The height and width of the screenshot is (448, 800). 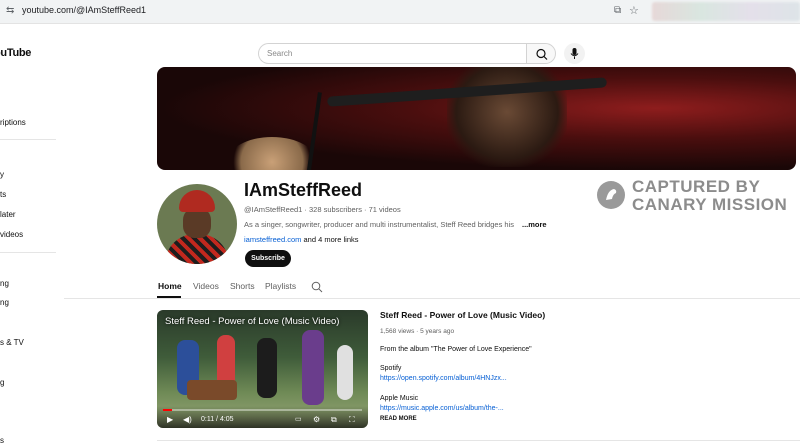 What do you see at coordinates (262, 410) in the screenshot?
I see `video-progress-track` at bounding box center [262, 410].